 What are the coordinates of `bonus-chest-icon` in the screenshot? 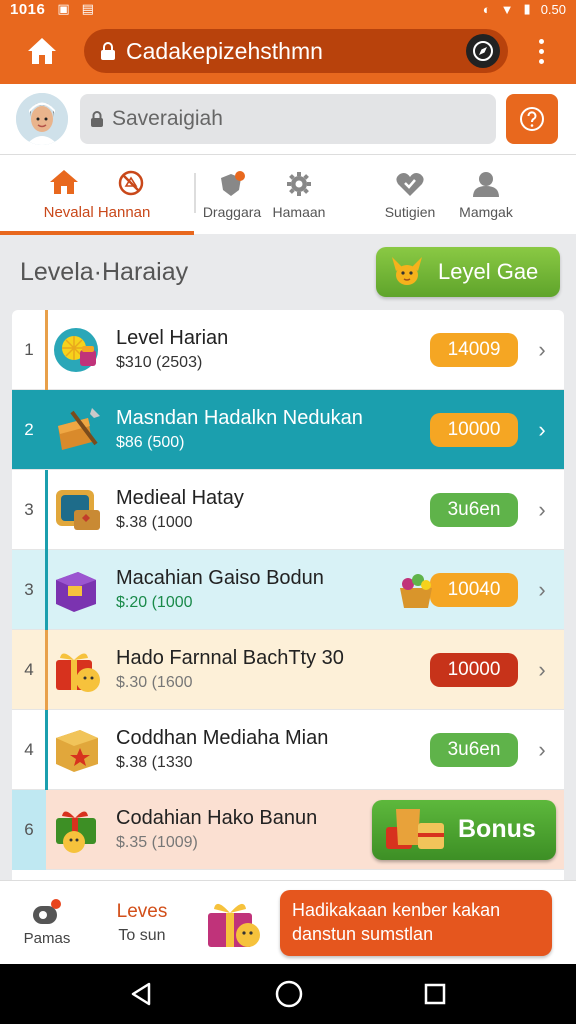 It's located at (415, 828).